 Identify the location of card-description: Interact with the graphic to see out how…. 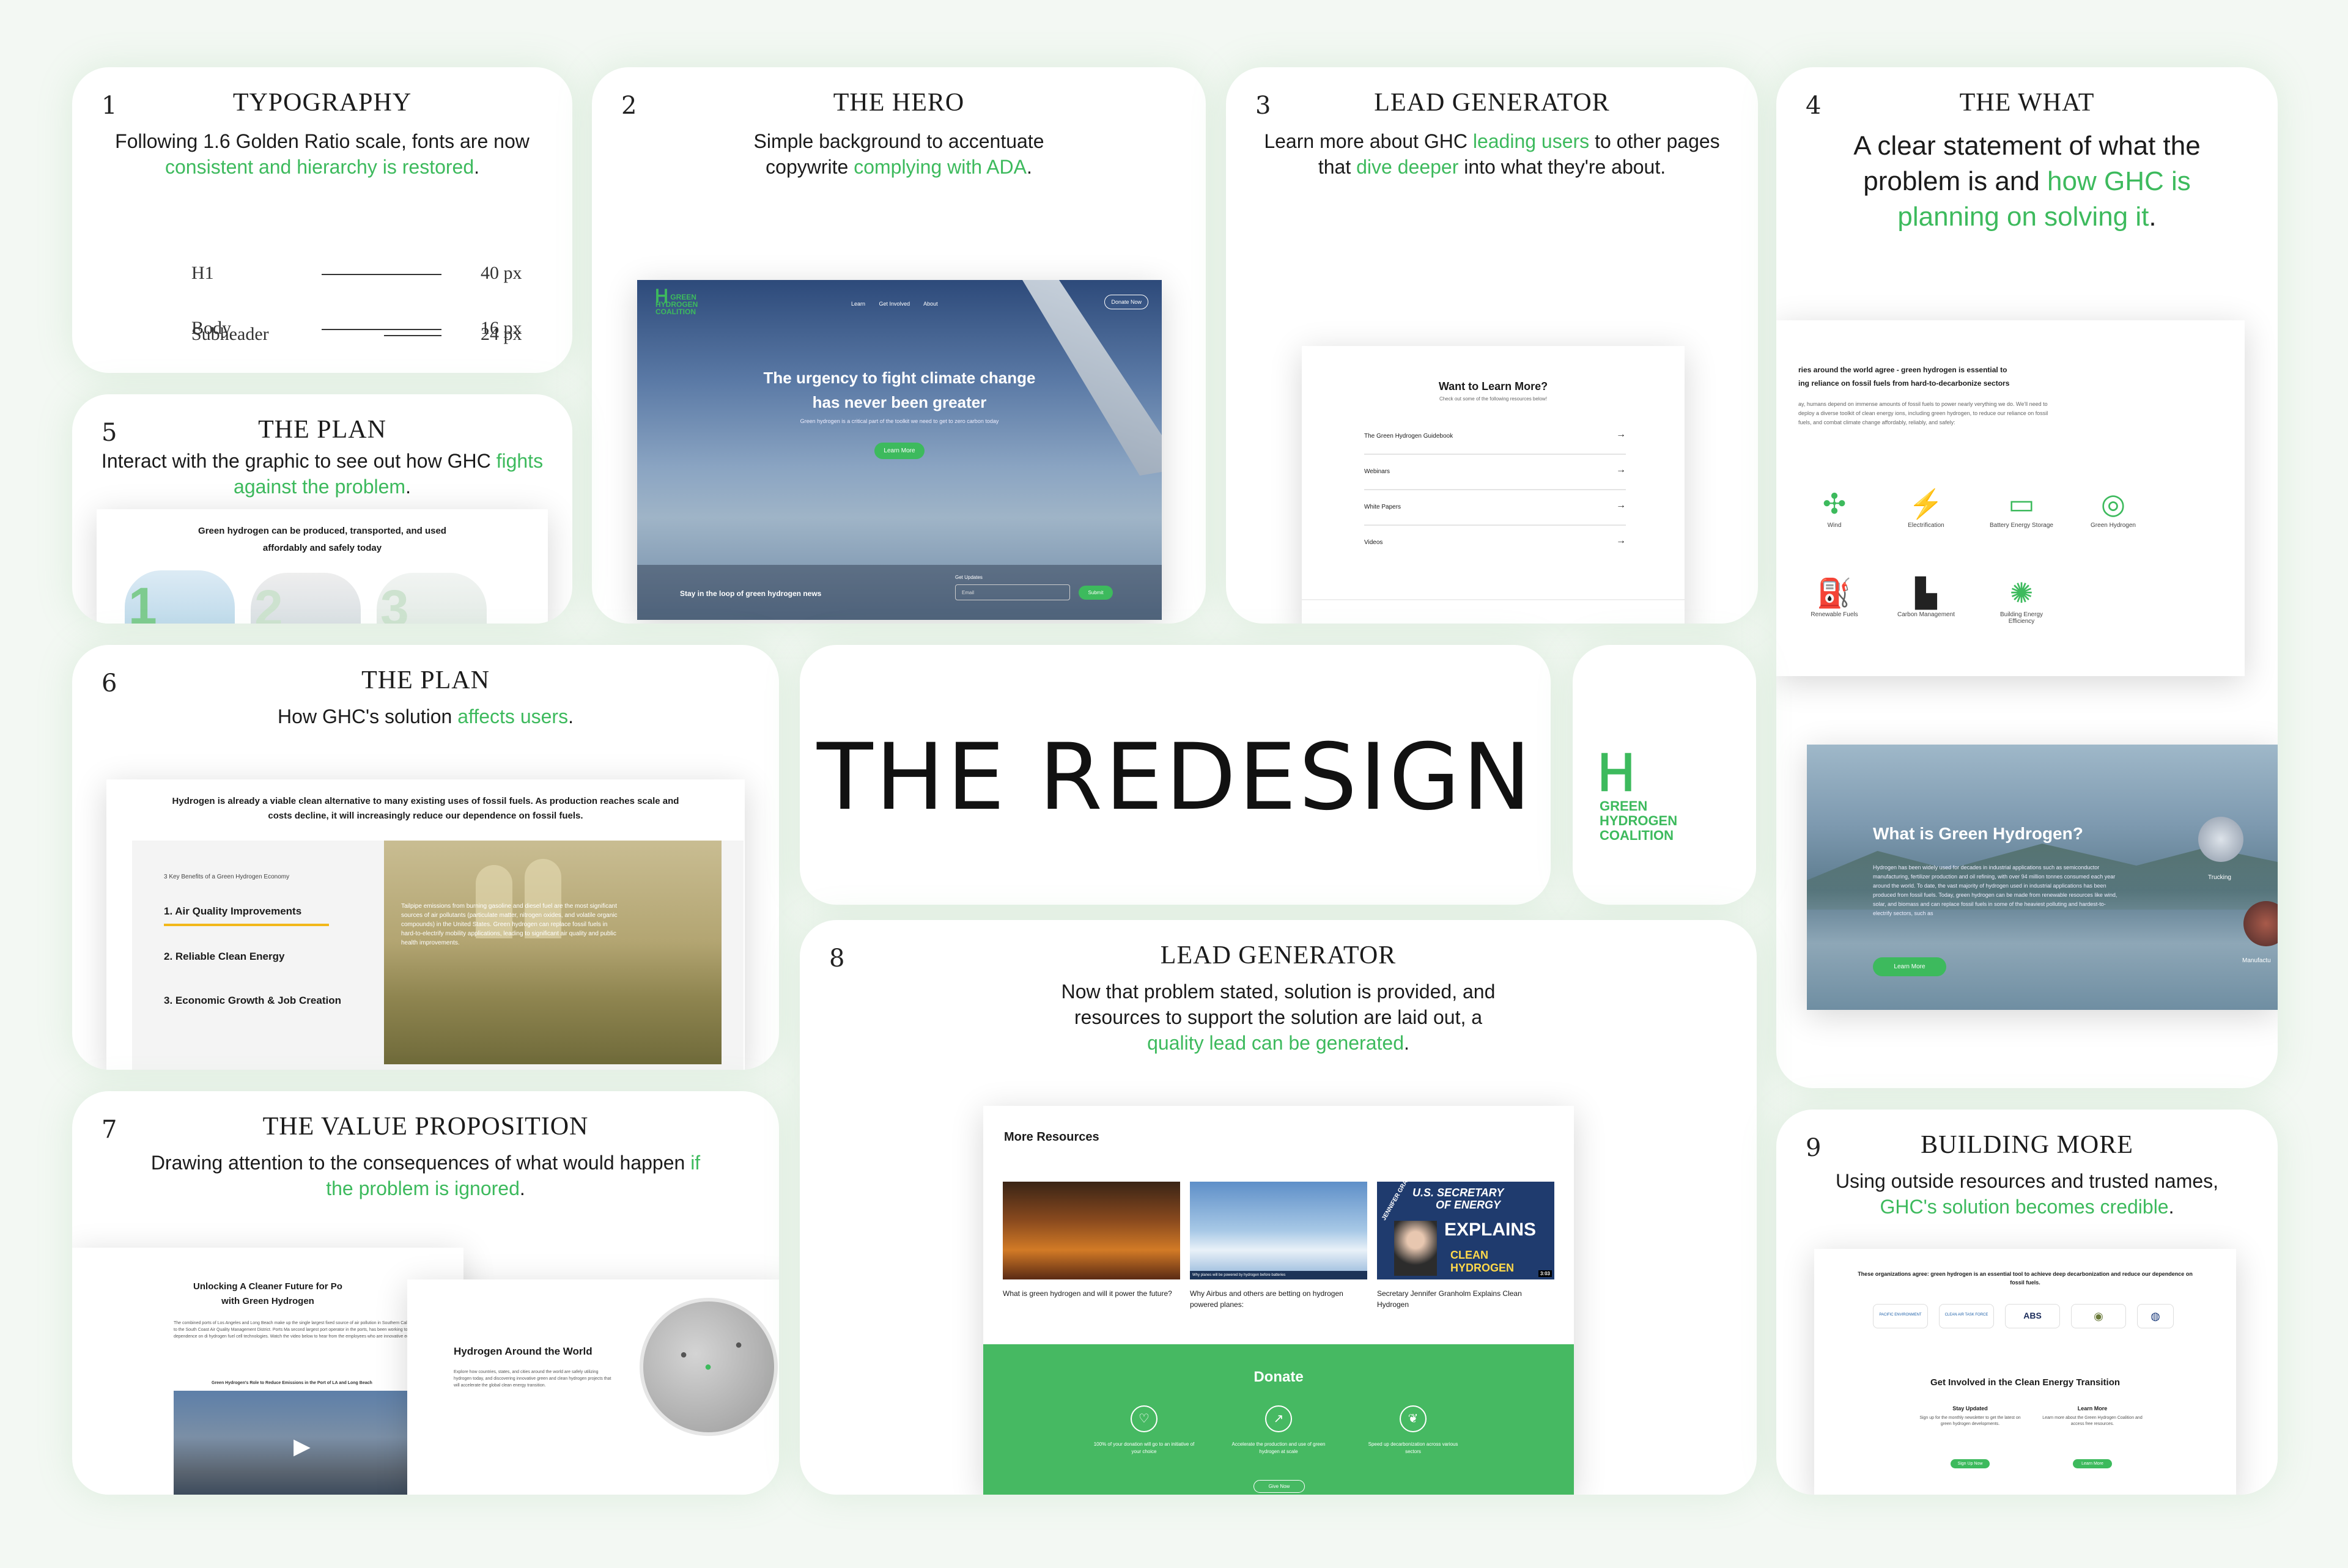
(322, 474).